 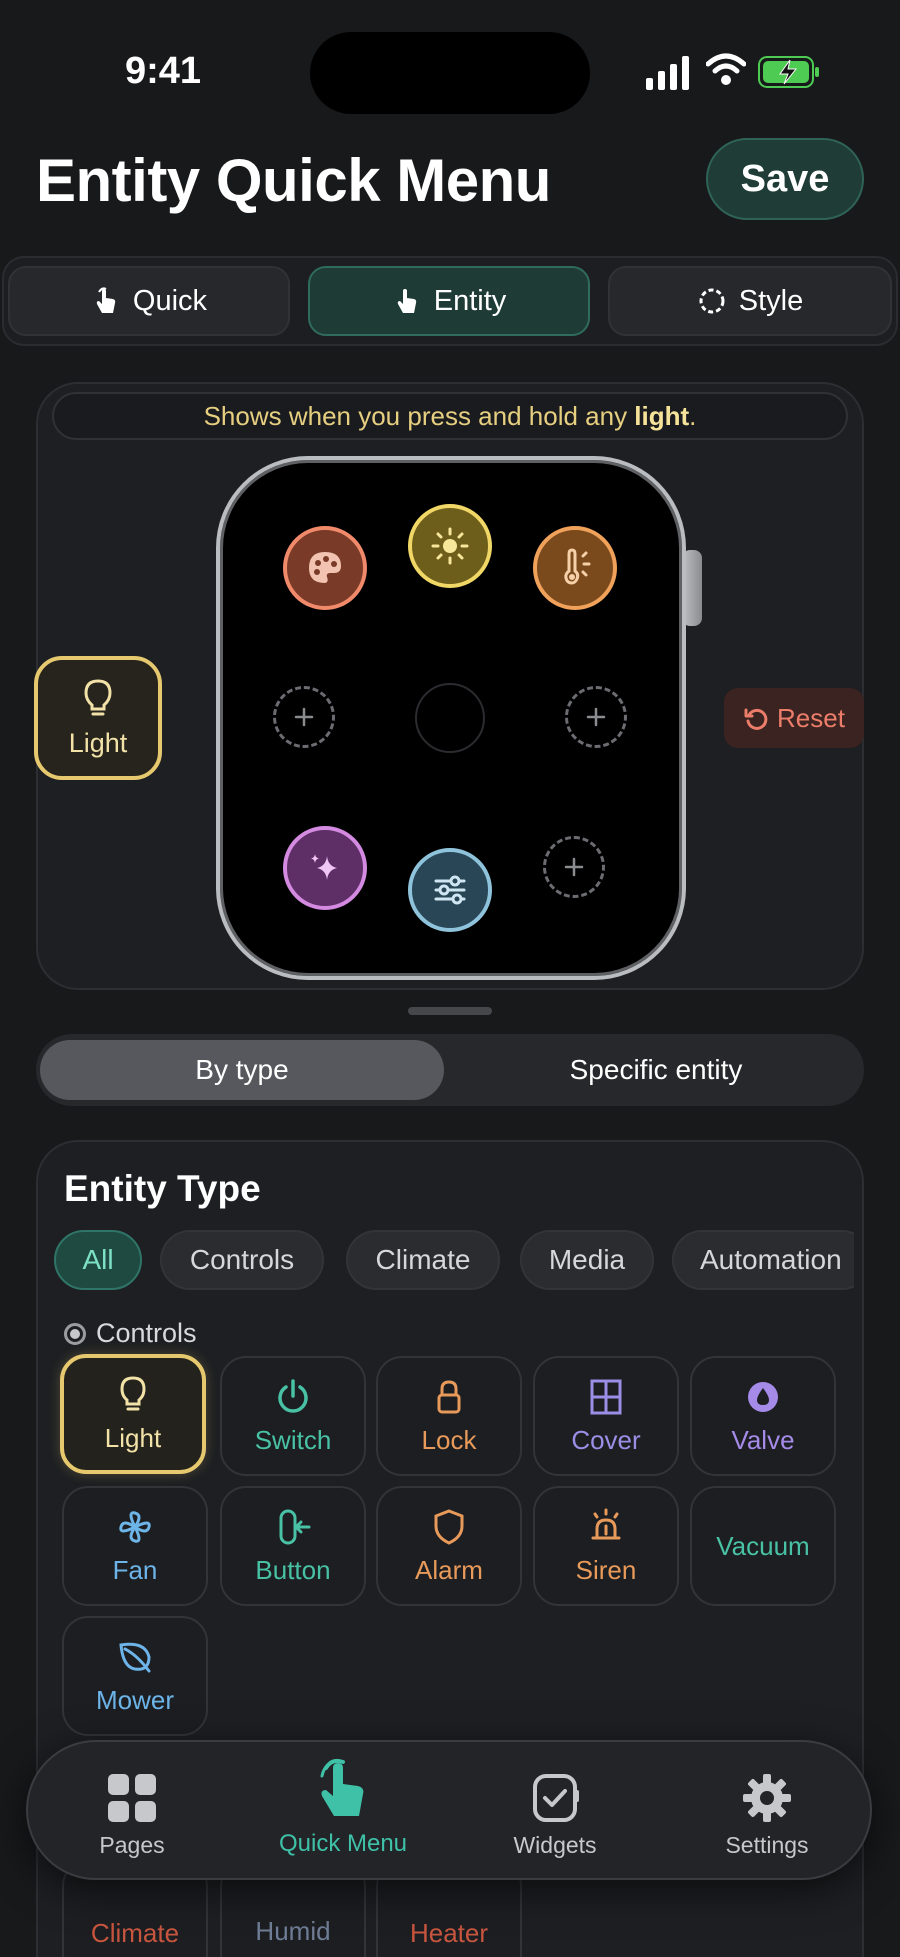 I want to click on shield-icon, so click(x=449, y=1526).